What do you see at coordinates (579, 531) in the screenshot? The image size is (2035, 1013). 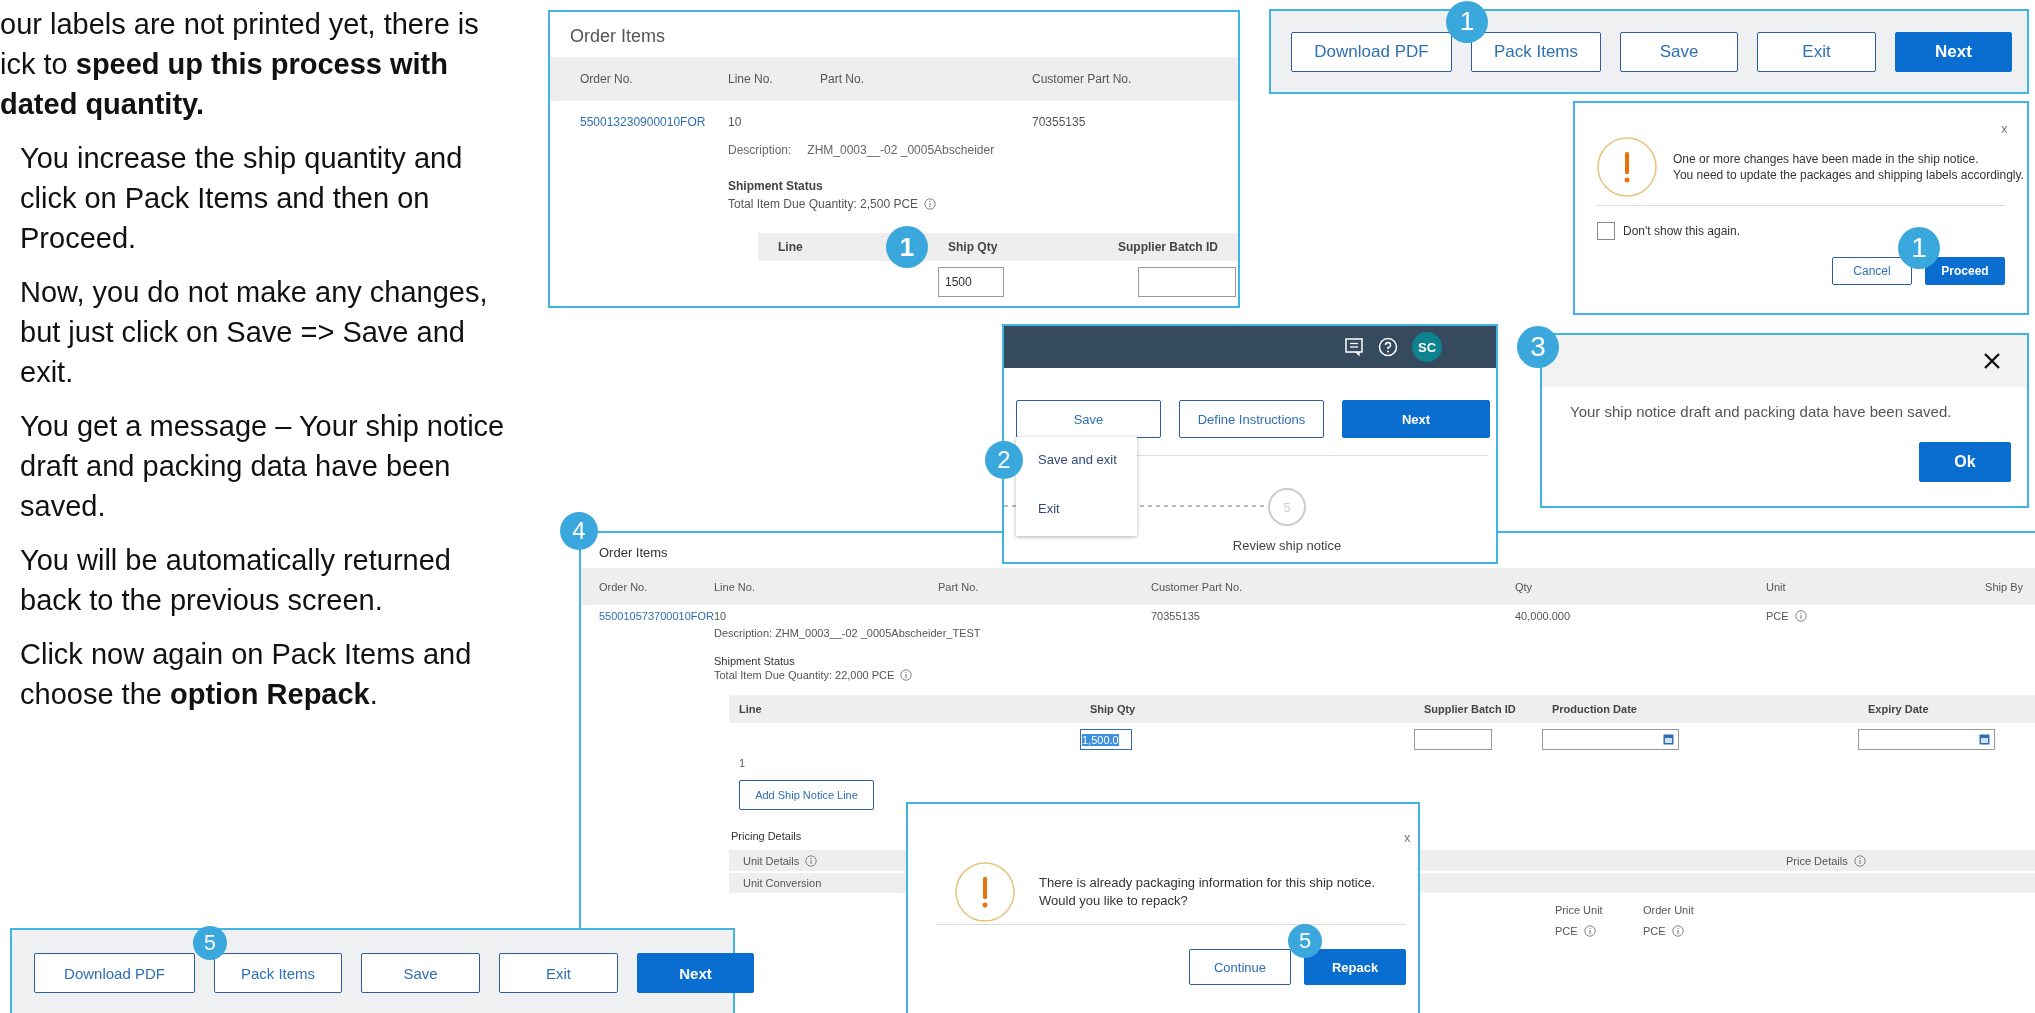 I see `step-badge: 4` at bounding box center [579, 531].